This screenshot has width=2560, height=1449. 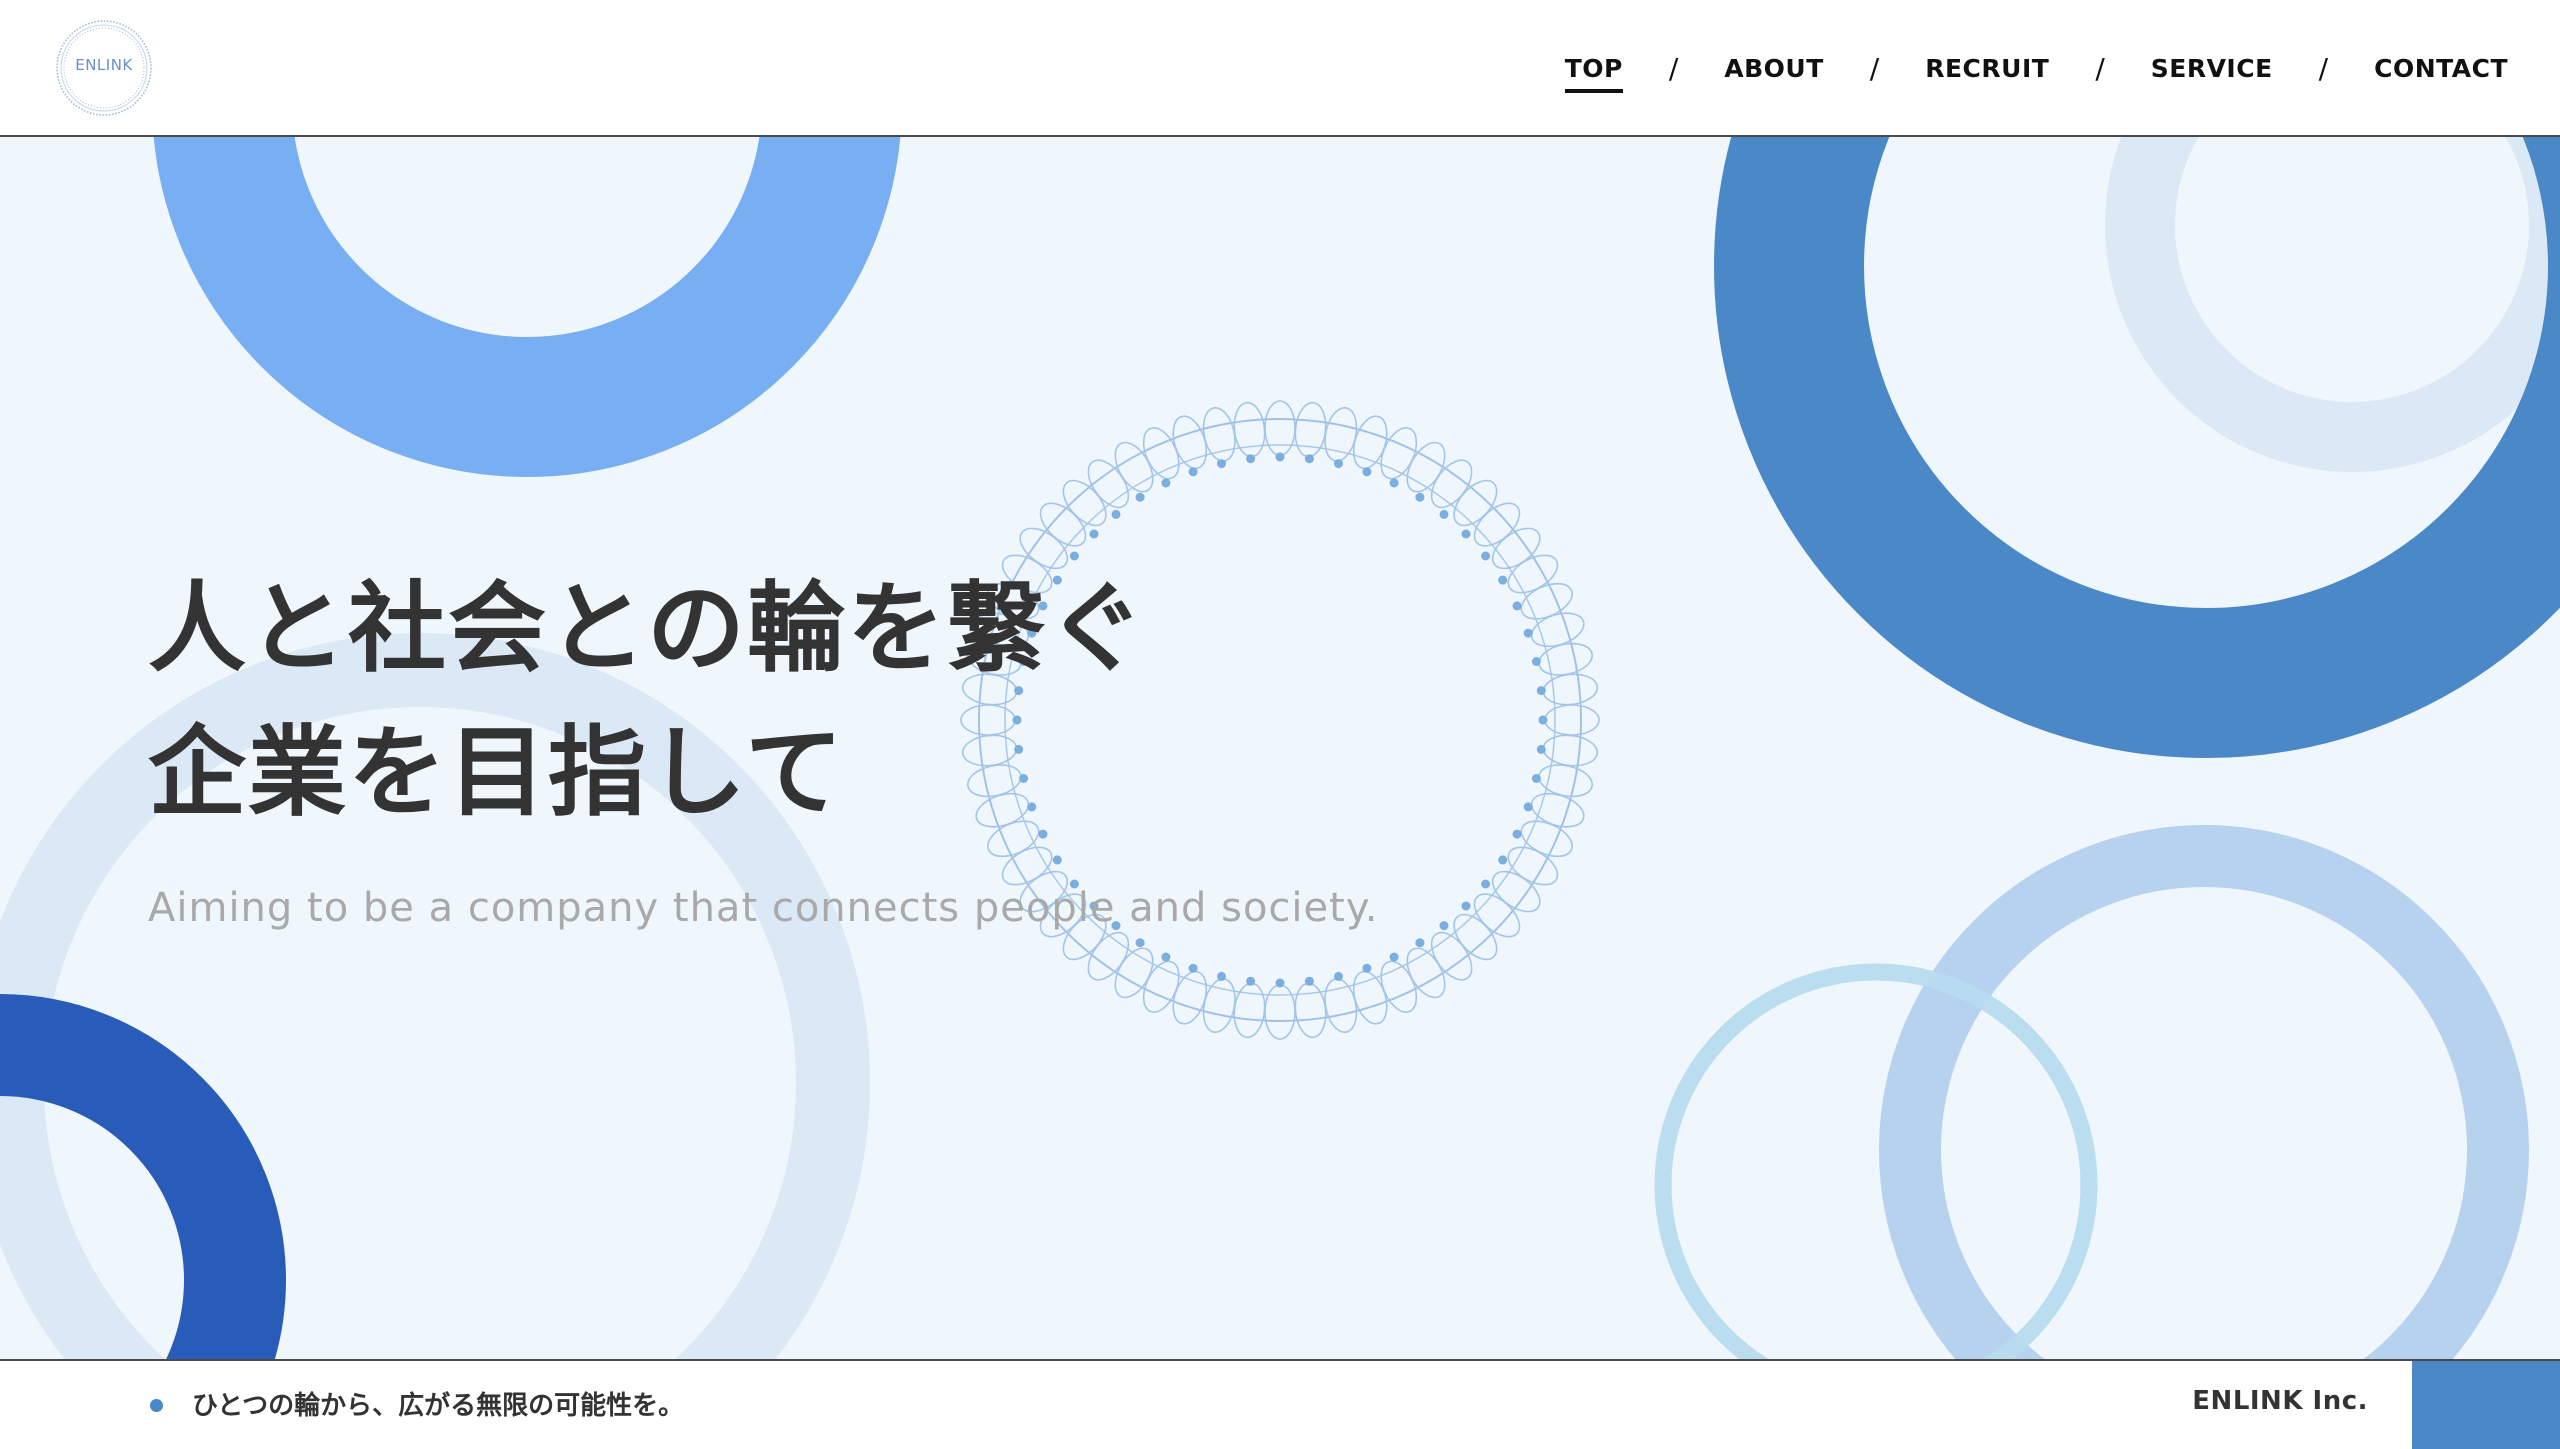 What do you see at coordinates (438, 1406) in the screenshot?
I see `tagline: ひとつの輪から、広がる無限の可能性を。` at bounding box center [438, 1406].